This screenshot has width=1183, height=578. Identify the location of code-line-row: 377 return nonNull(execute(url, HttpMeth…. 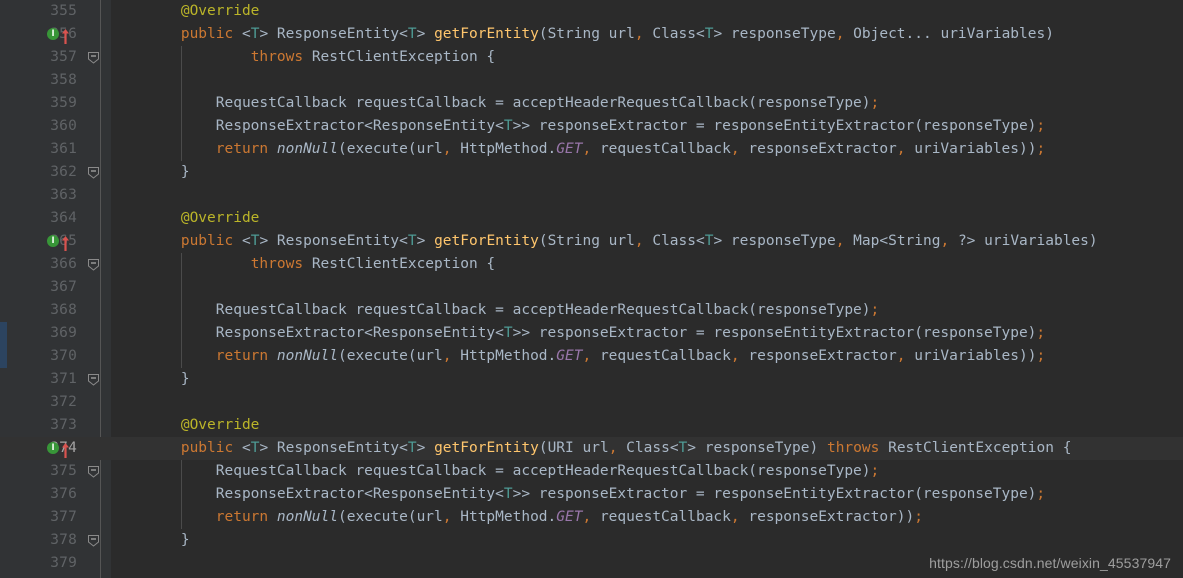
(591, 517).